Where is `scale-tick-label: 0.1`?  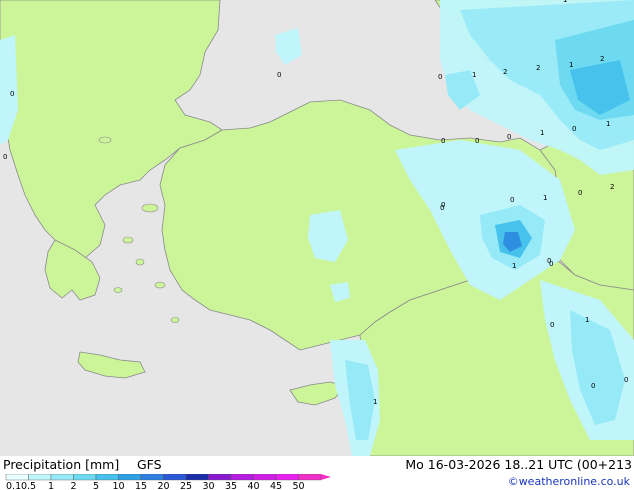
scale-tick-label: 0.1 is located at coordinates (13, 485).